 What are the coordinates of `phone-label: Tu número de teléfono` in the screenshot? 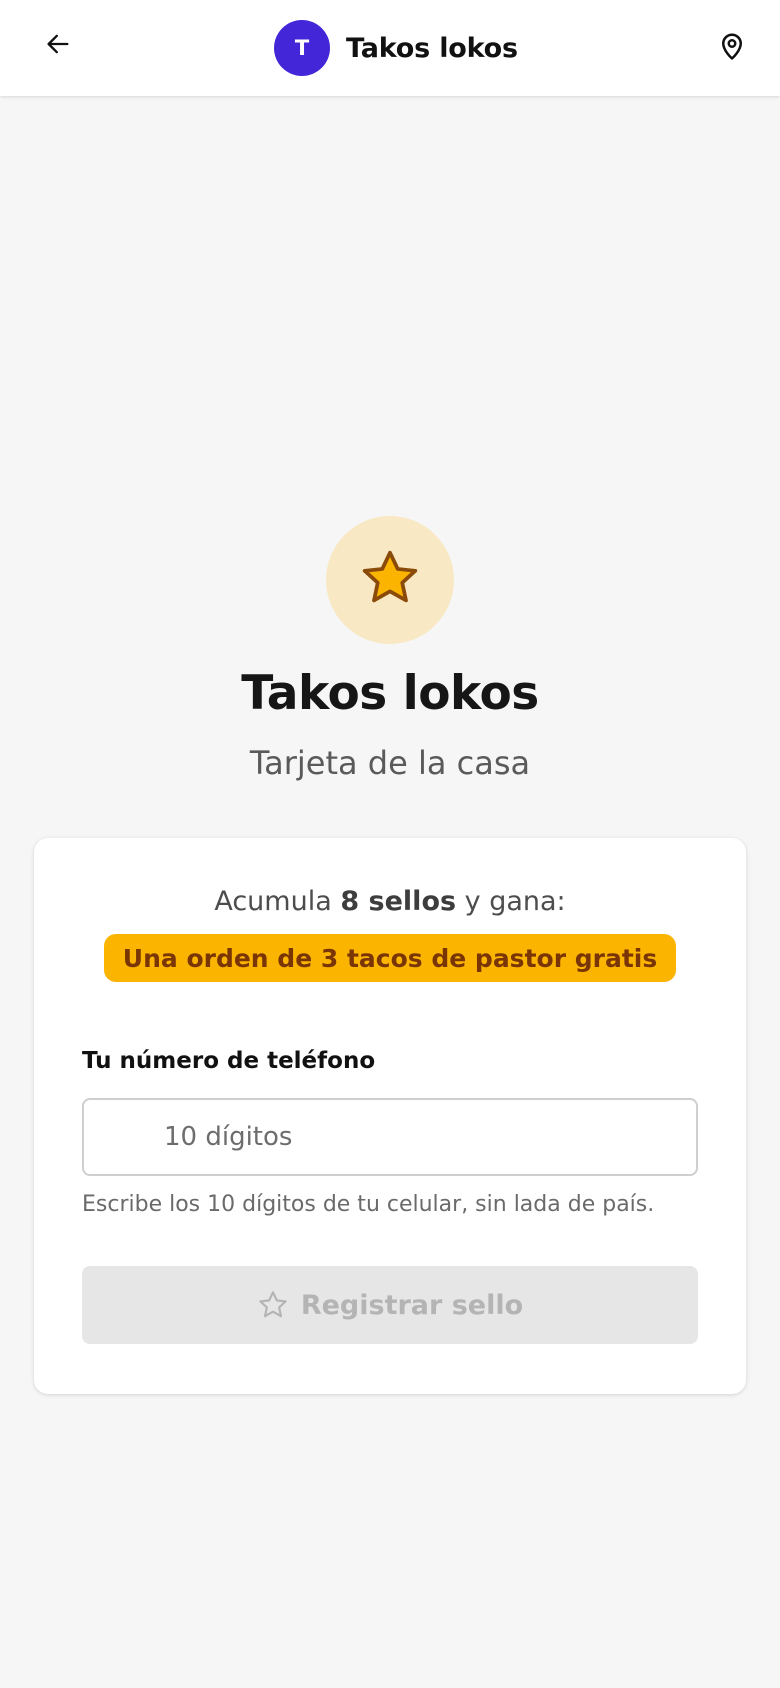 It's located at (229, 1061).